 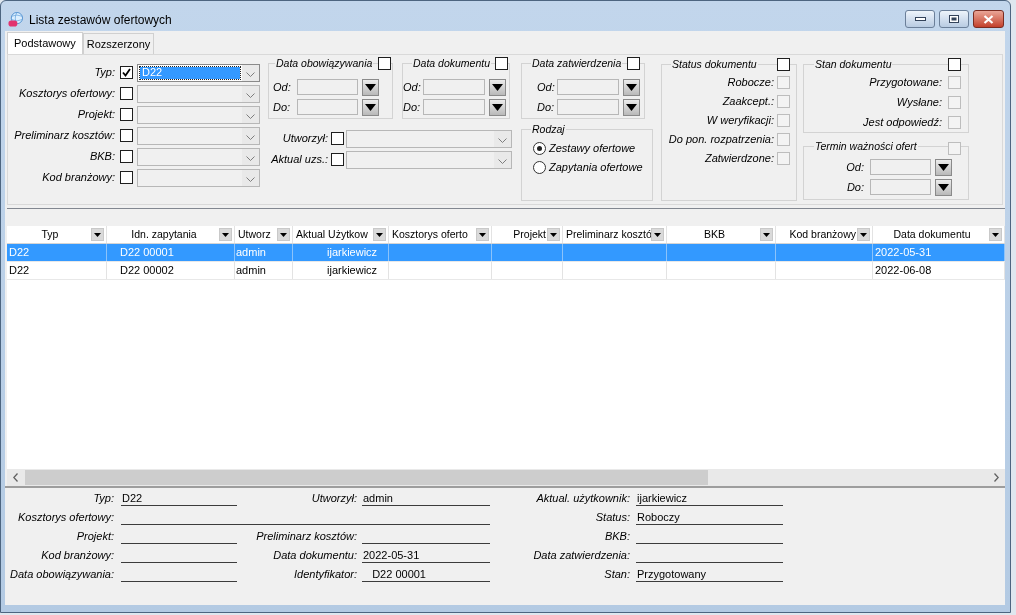 I want to click on tab: Rozszerzony, so click(x=118, y=43).